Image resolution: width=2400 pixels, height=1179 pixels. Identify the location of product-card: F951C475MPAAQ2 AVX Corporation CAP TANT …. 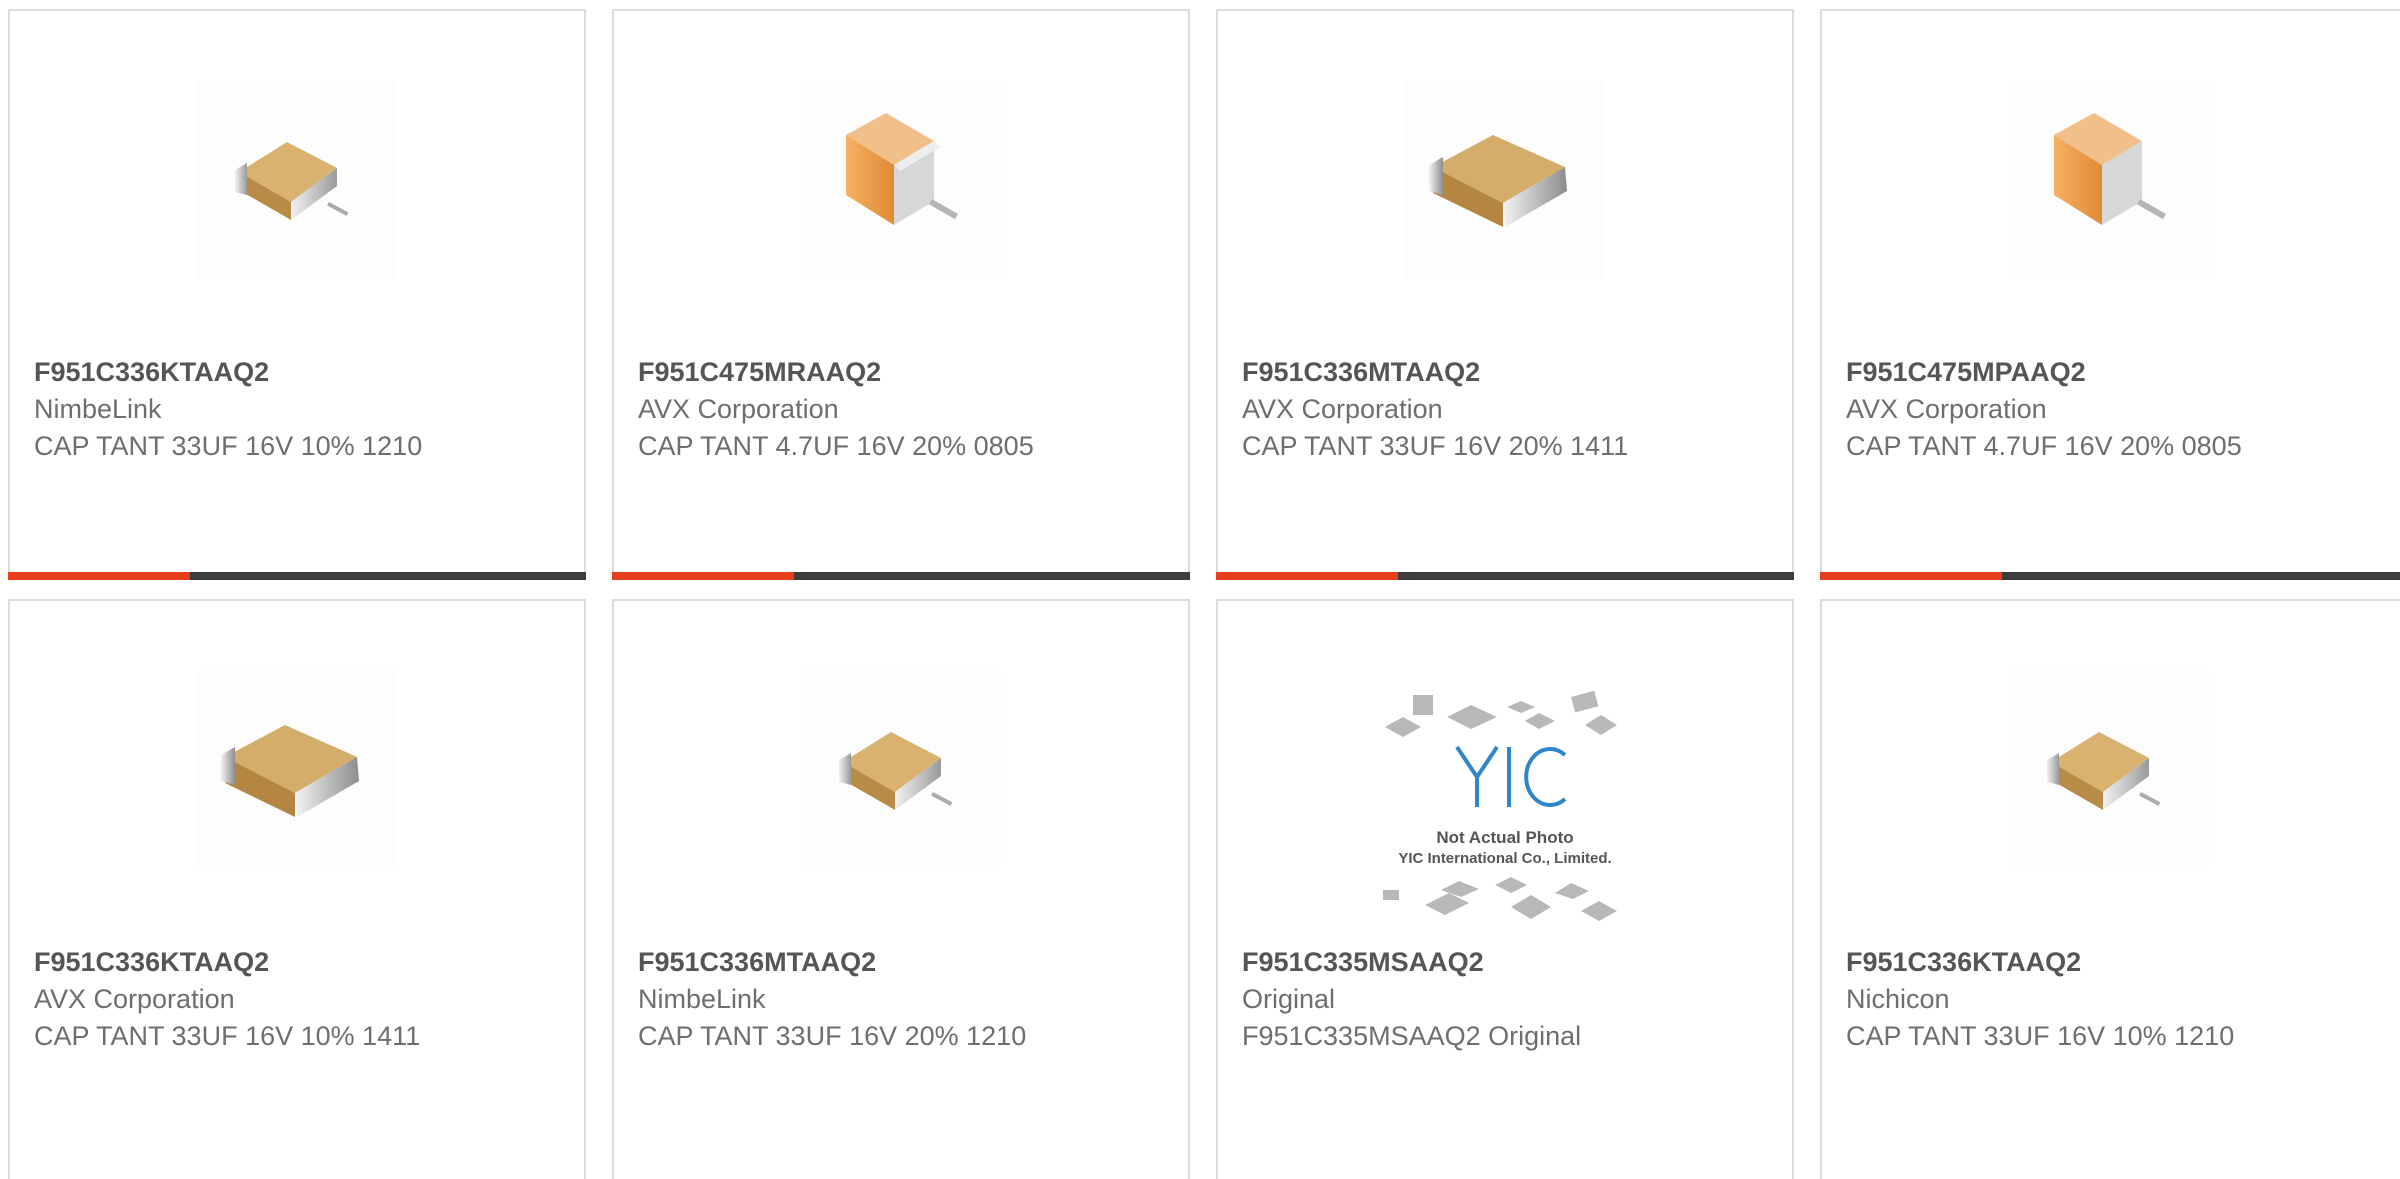
(2110, 294).